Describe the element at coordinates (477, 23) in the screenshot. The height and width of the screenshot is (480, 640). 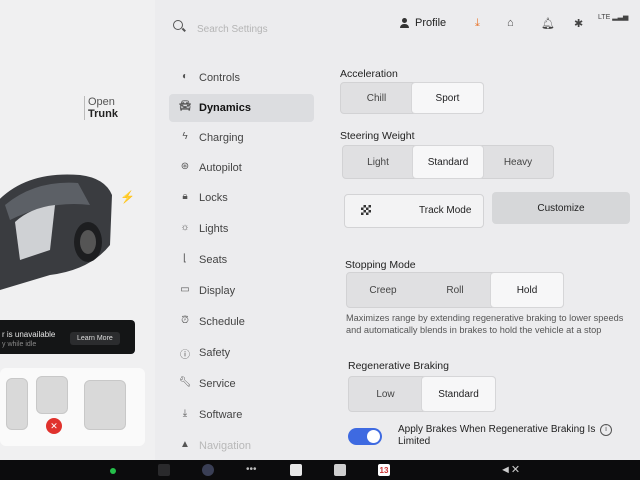
I see `software-update-download-icon: ⤓` at that location.